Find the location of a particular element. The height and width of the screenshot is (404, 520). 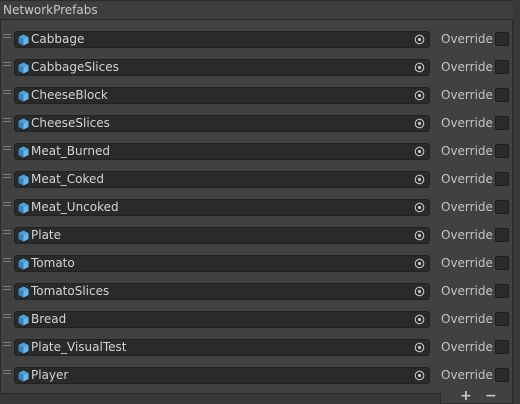

prefab-object-field: CheeseBlock is located at coordinates (222, 95).